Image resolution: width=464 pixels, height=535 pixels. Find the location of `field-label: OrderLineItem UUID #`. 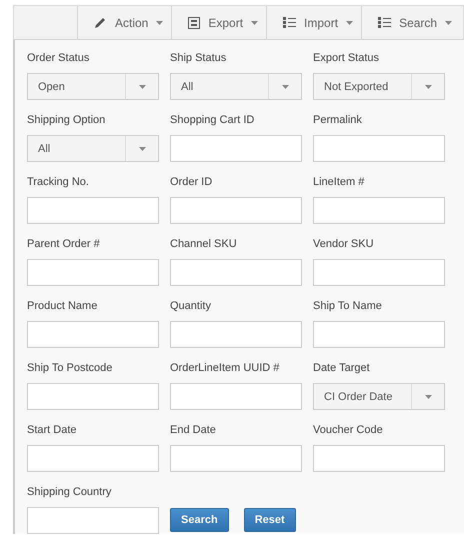

field-label: OrderLineItem UUID # is located at coordinates (225, 368).